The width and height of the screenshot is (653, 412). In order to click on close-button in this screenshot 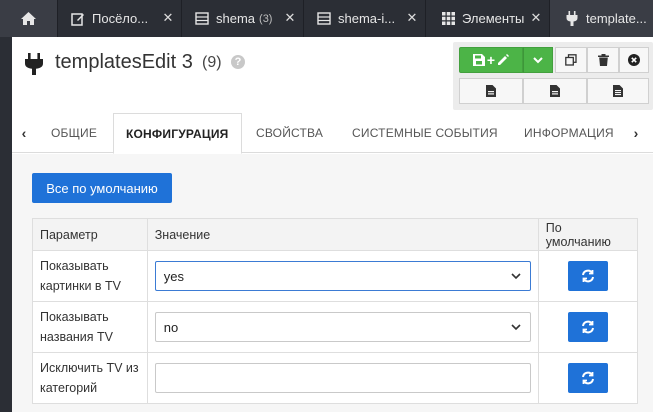, I will do `click(634, 60)`.